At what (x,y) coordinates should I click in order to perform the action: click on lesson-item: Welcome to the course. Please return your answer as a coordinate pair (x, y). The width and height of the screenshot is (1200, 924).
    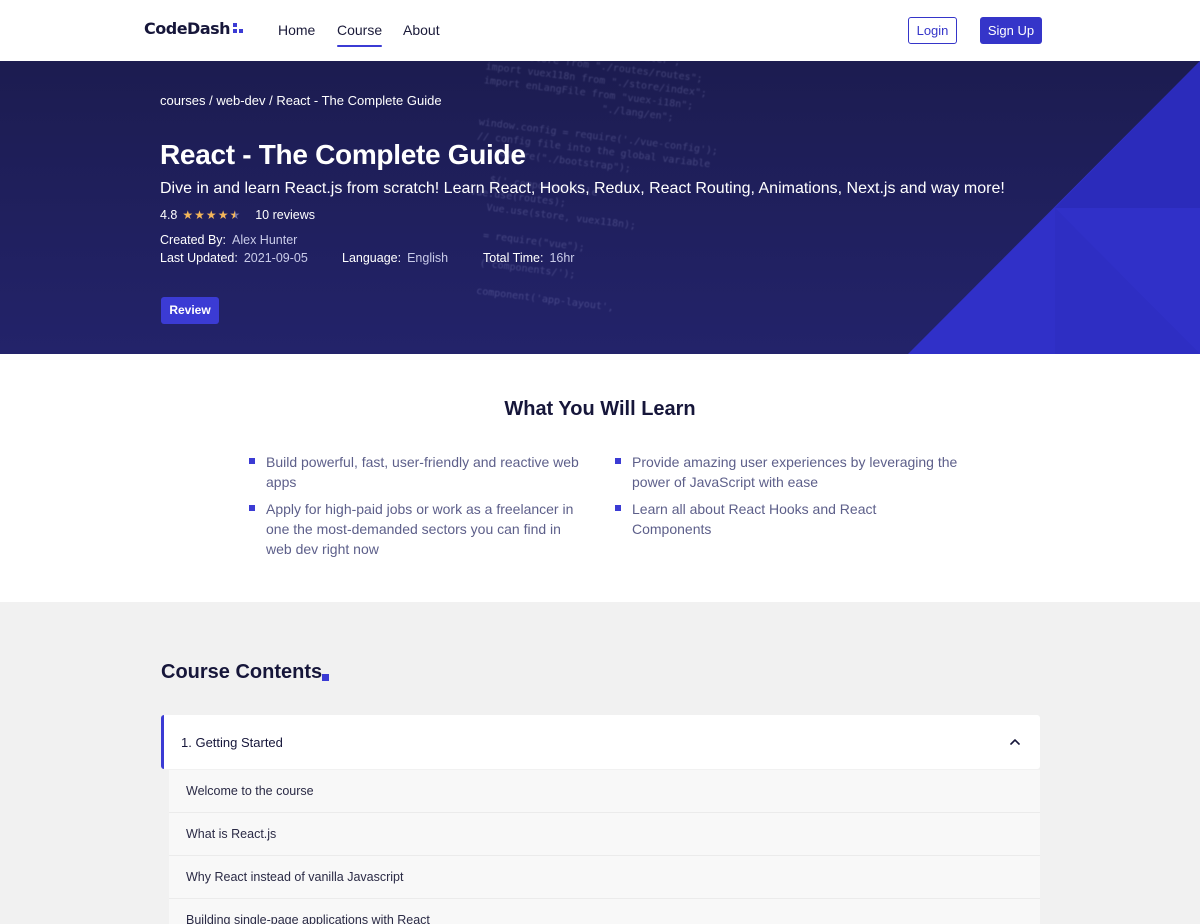
    Looking at the image, I should click on (604, 791).